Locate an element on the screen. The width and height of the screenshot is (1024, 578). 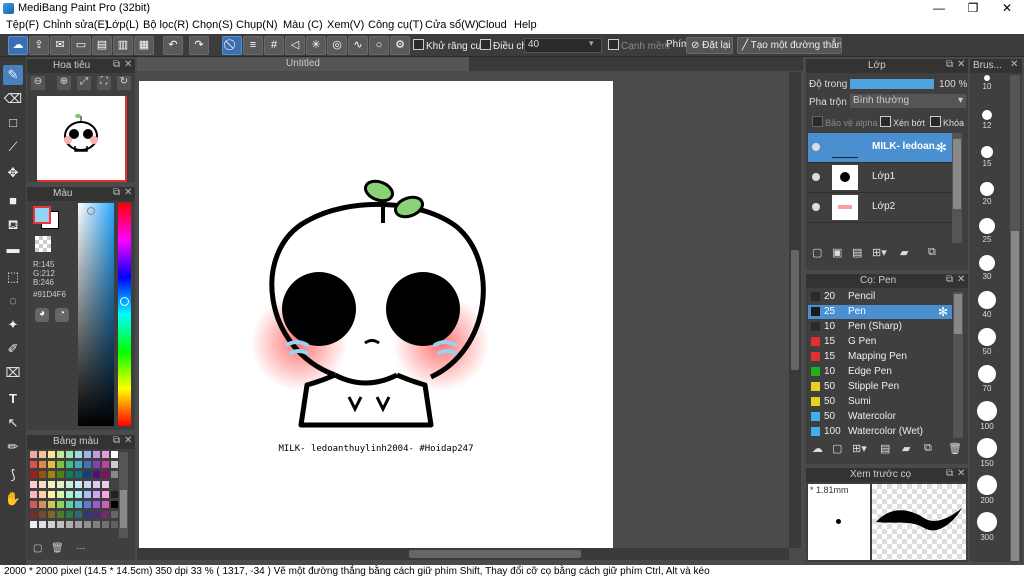
folder-icon: ▰ is located at coordinates (904, 252).